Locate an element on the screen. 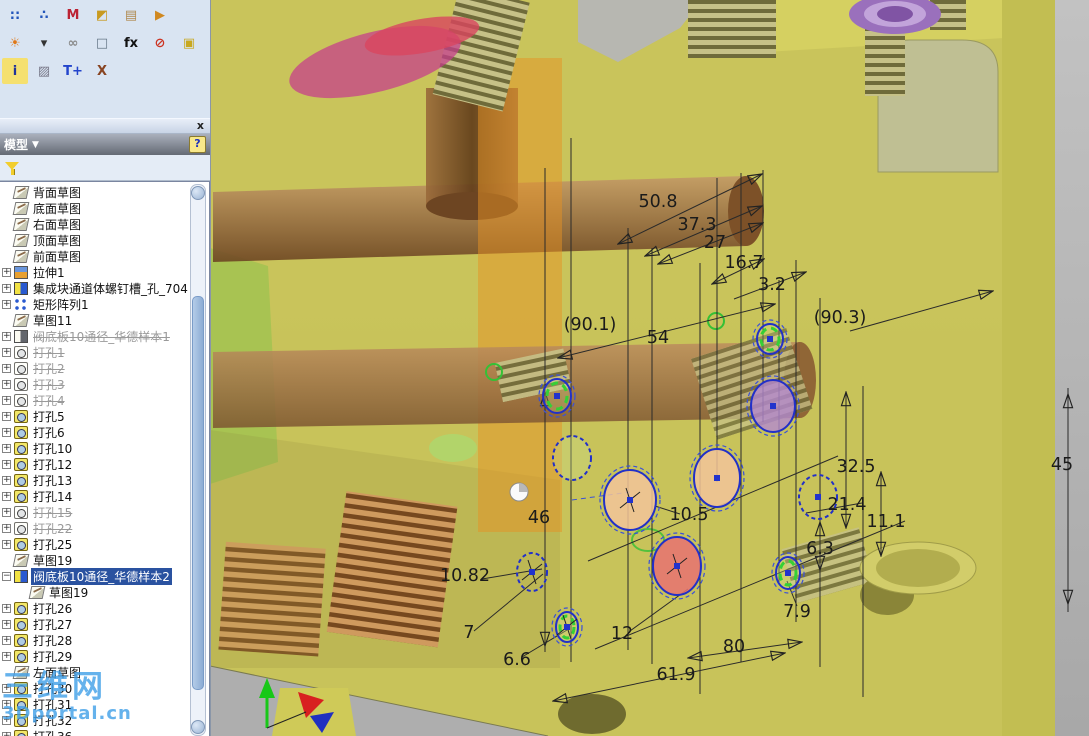 Image resolution: width=1089 pixels, height=736 pixels. tree-item: + 打孔5 is located at coordinates (94, 416).